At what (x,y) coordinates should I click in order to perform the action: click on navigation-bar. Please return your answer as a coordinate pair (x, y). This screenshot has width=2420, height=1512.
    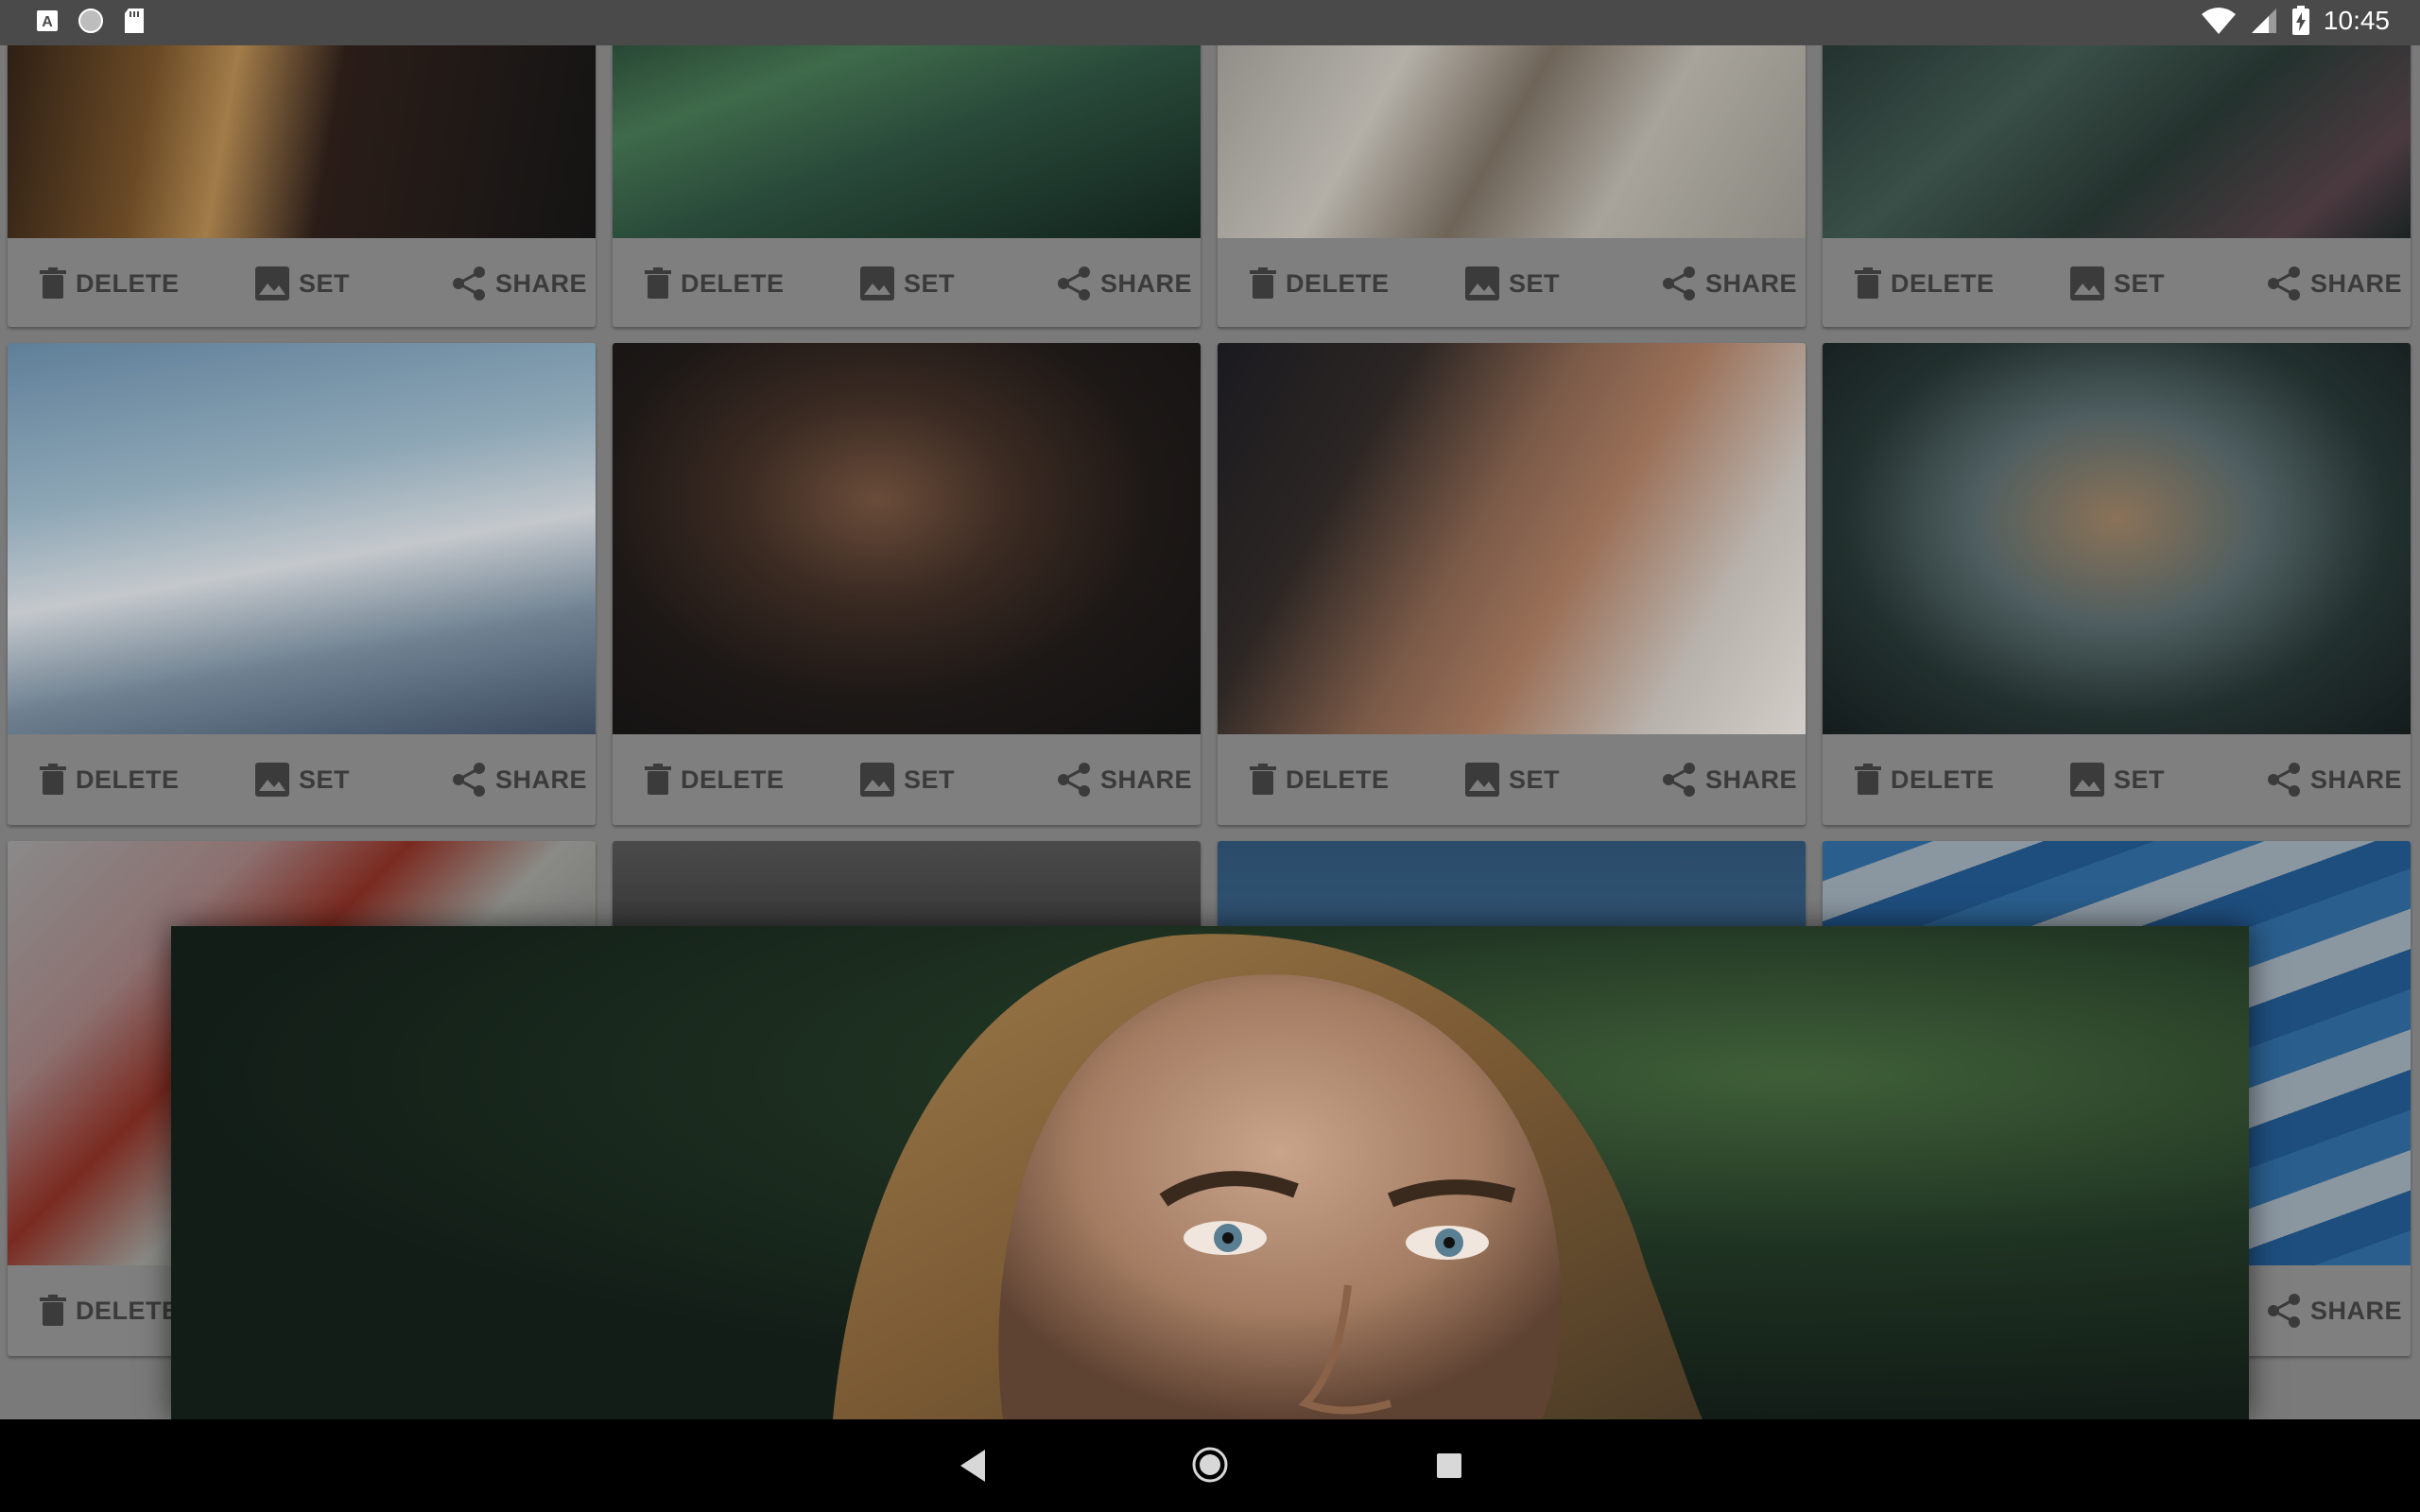
    Looking at the image, I should click on (1210, 1465).